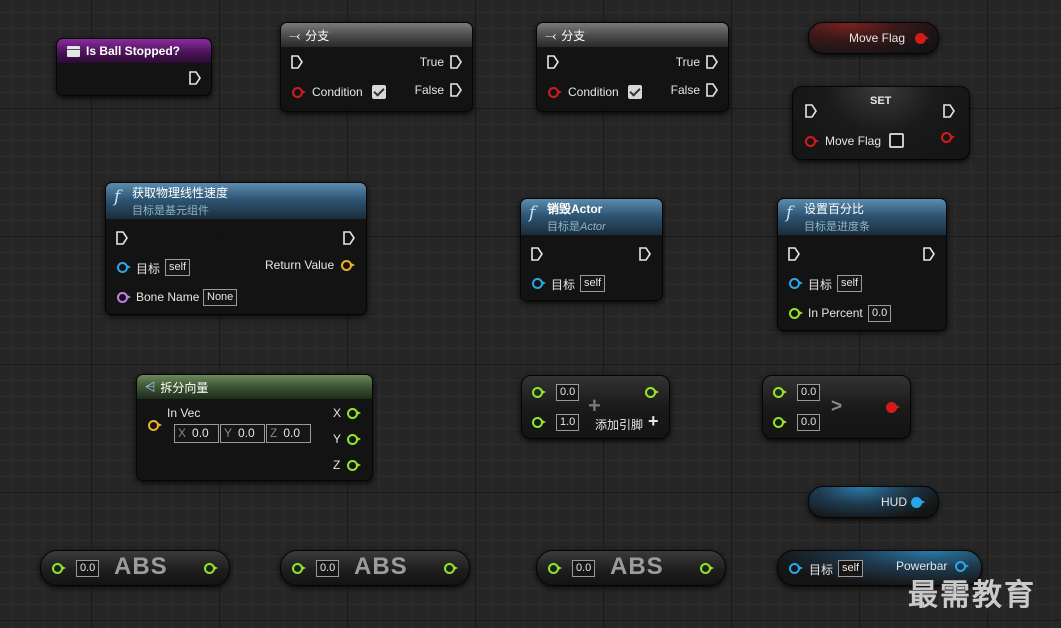  I want to click on out-z-pin, so click(354, 465).